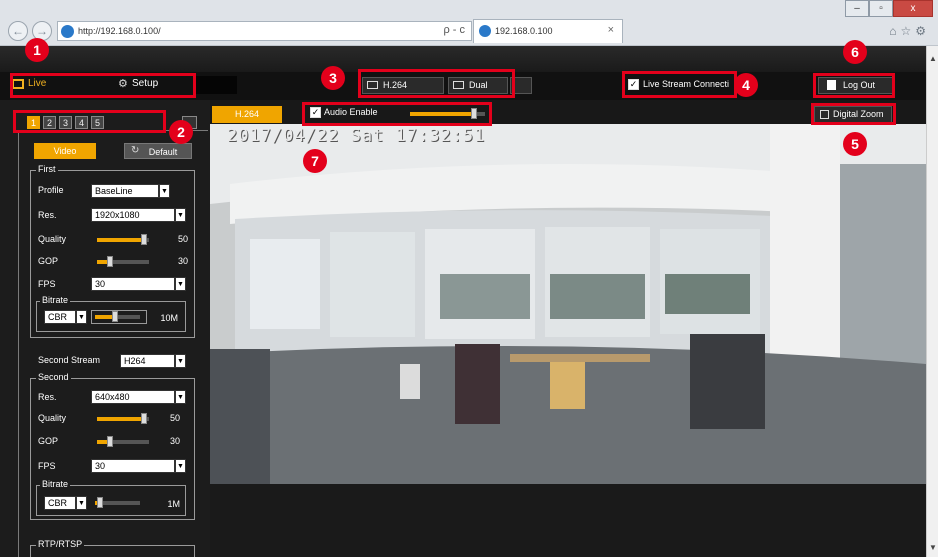 The width and height of the screenshot is (938, 557). I want to click on second-resolution-label: Res., so click(47, 397).